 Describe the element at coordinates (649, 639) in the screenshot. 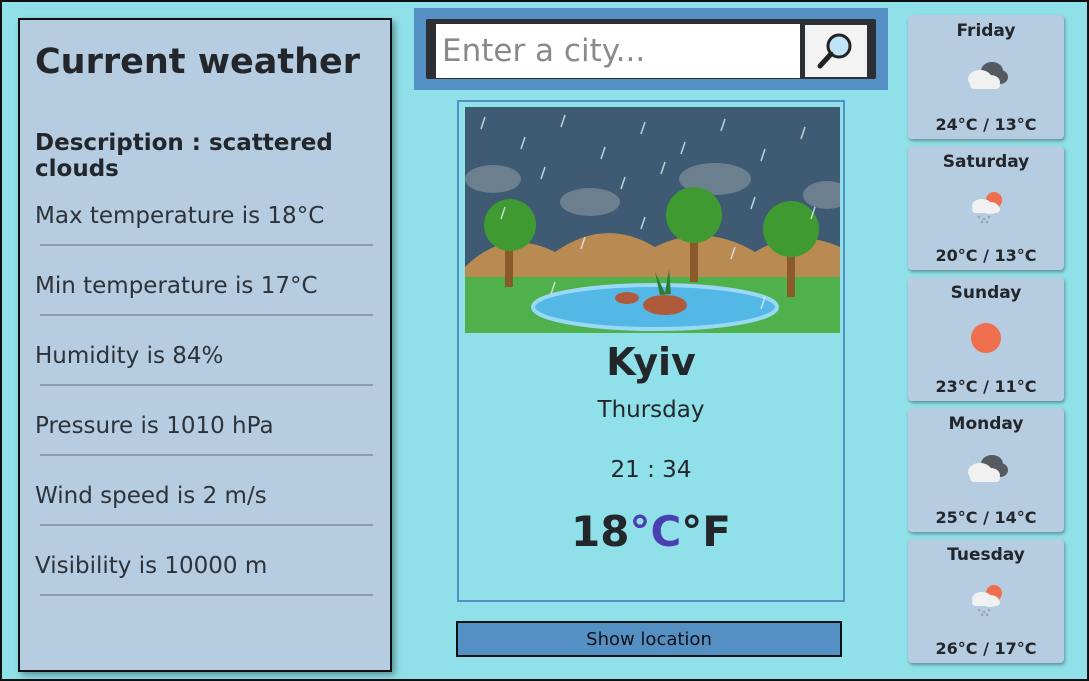

I see `show-location-button: Show location` at that location.